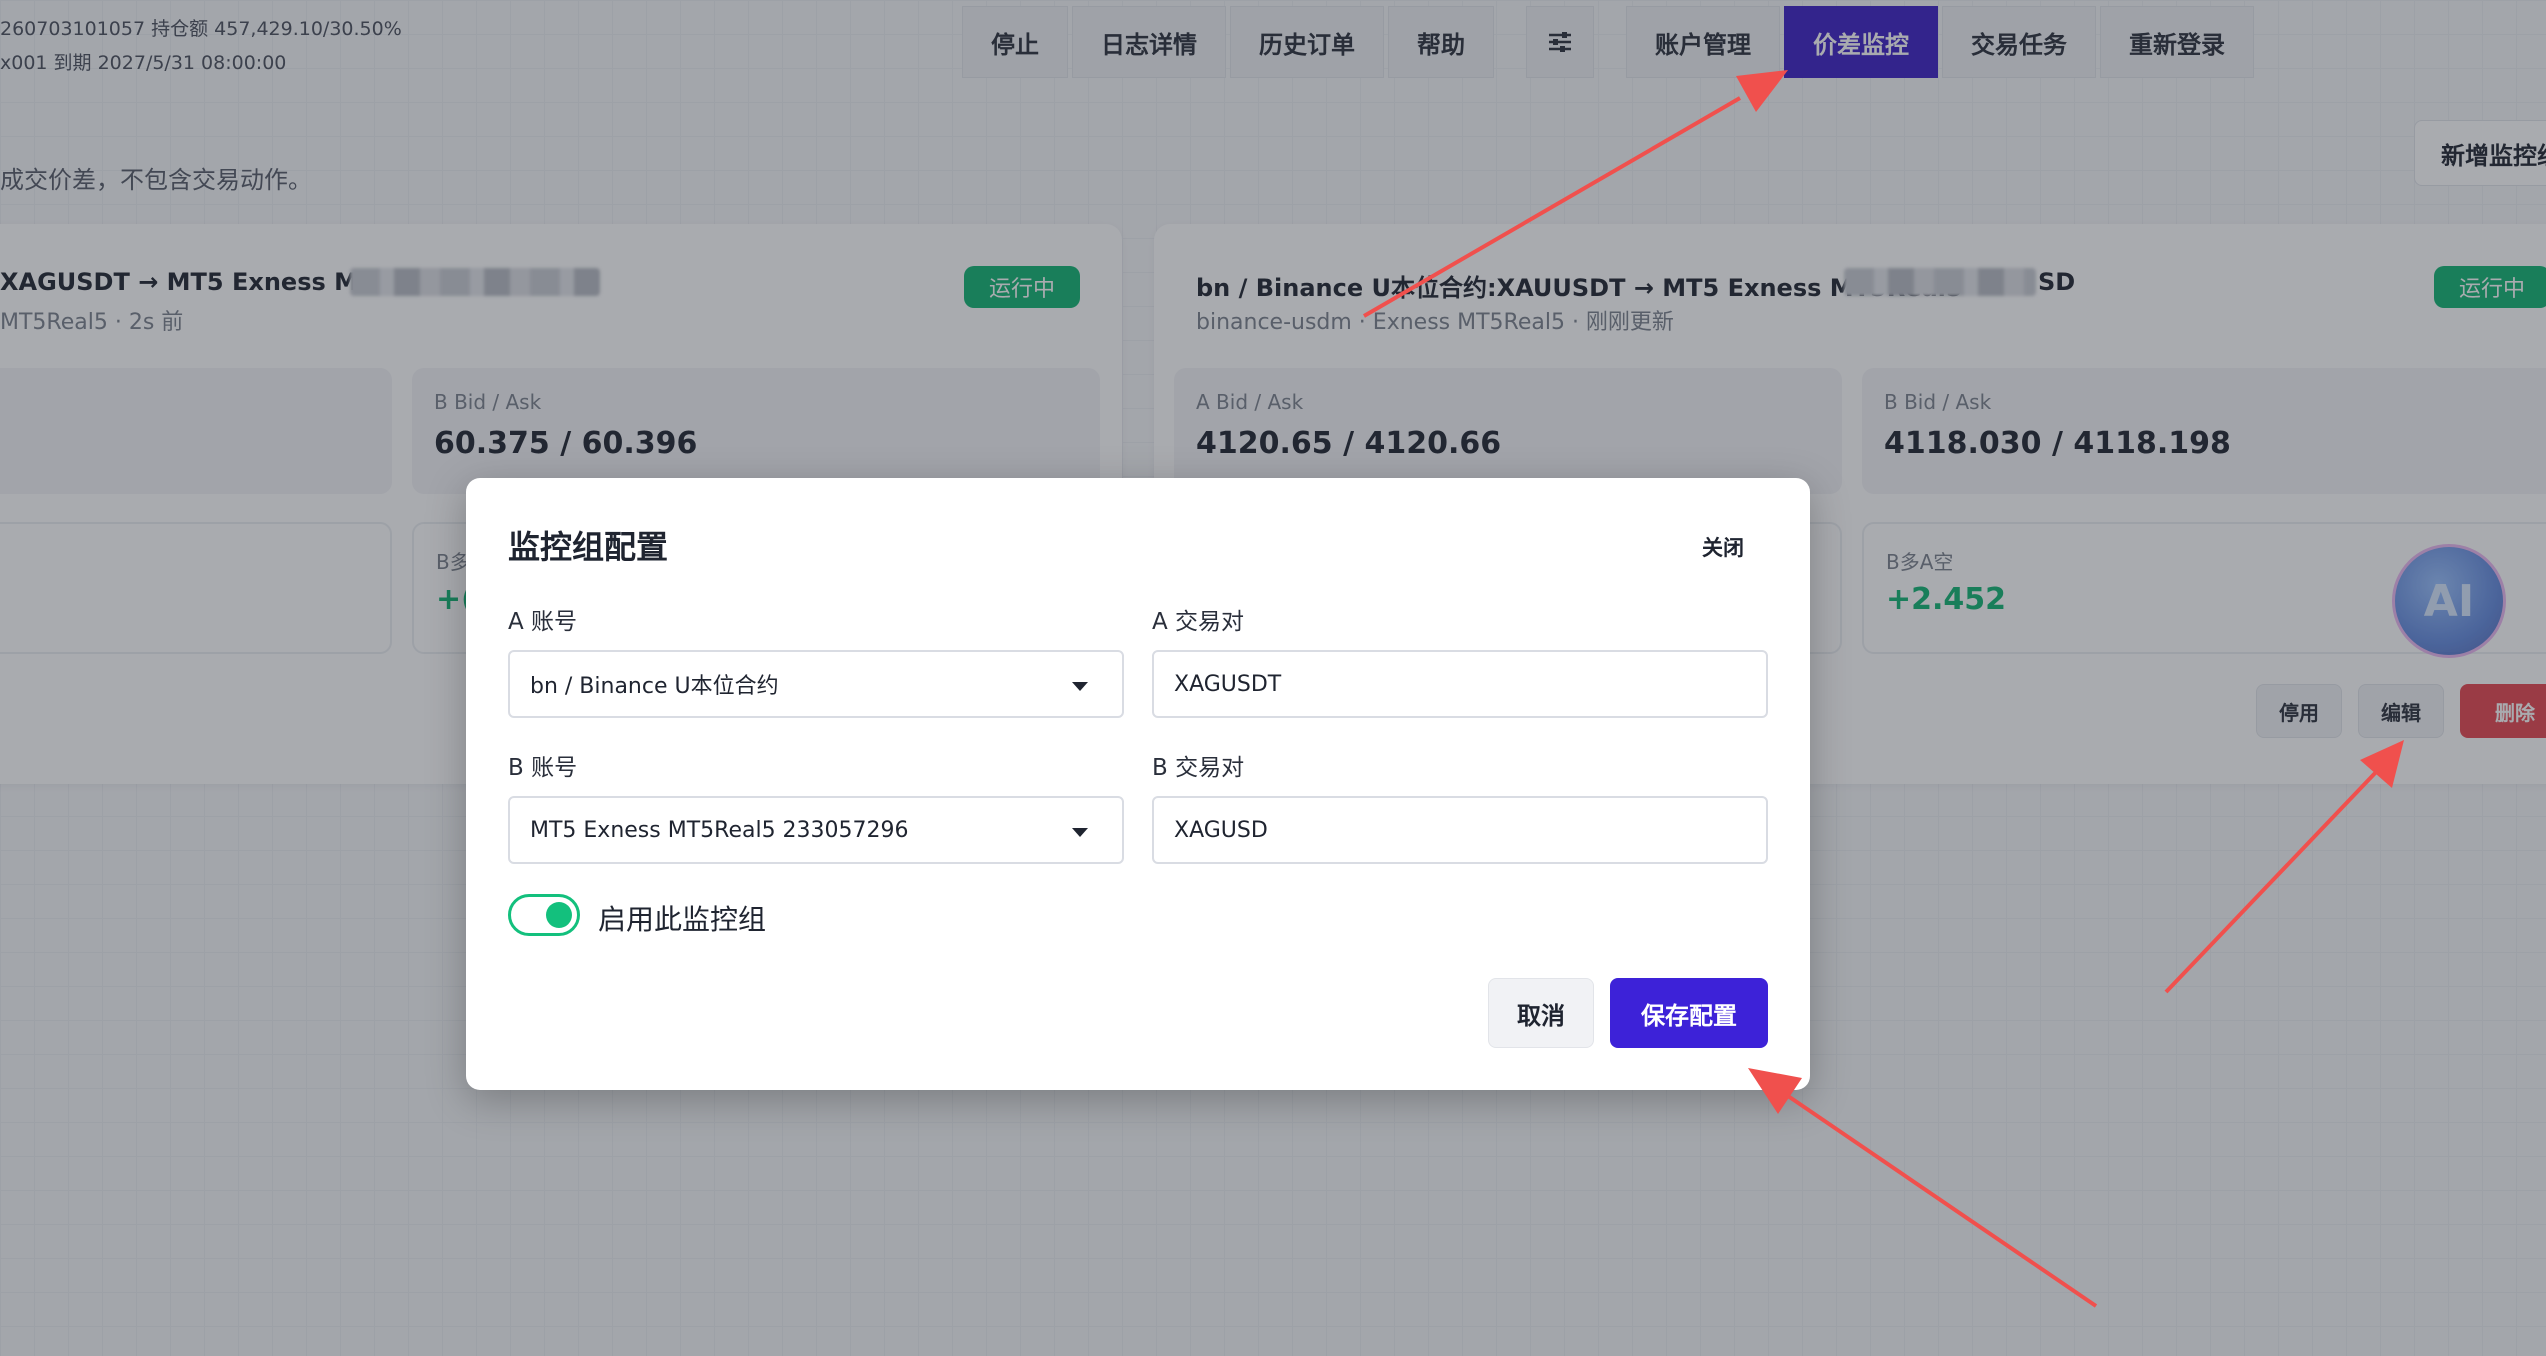 Image resolution: width=2546 pixels, height=1356 pixels. I want to click on a-pair-value: XAGUSDT, so click(1228, 684).